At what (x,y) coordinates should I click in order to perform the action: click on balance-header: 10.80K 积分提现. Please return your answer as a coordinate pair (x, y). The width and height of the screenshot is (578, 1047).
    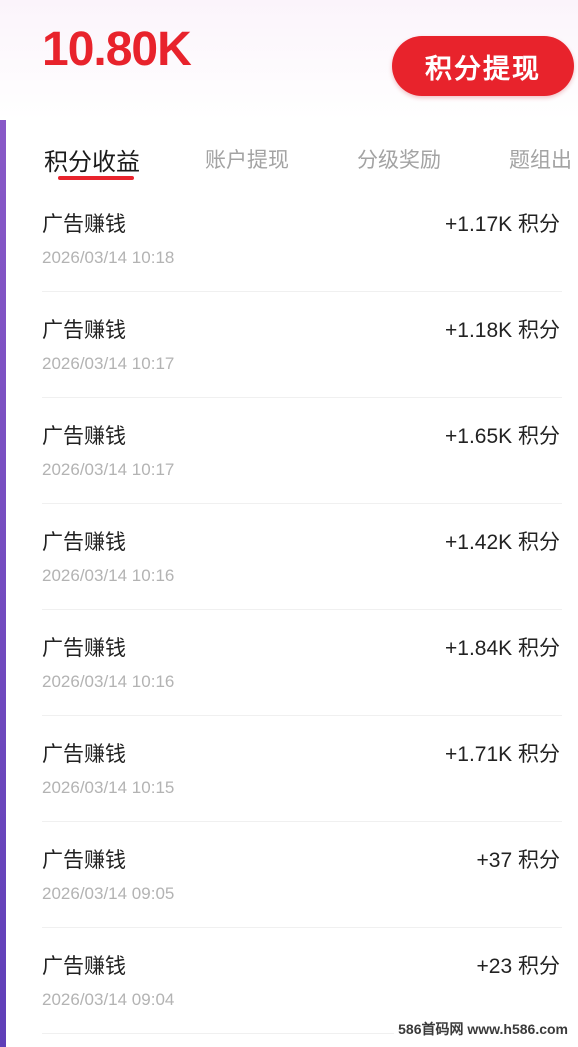
    Looking at the image, I should click on (289, 60).